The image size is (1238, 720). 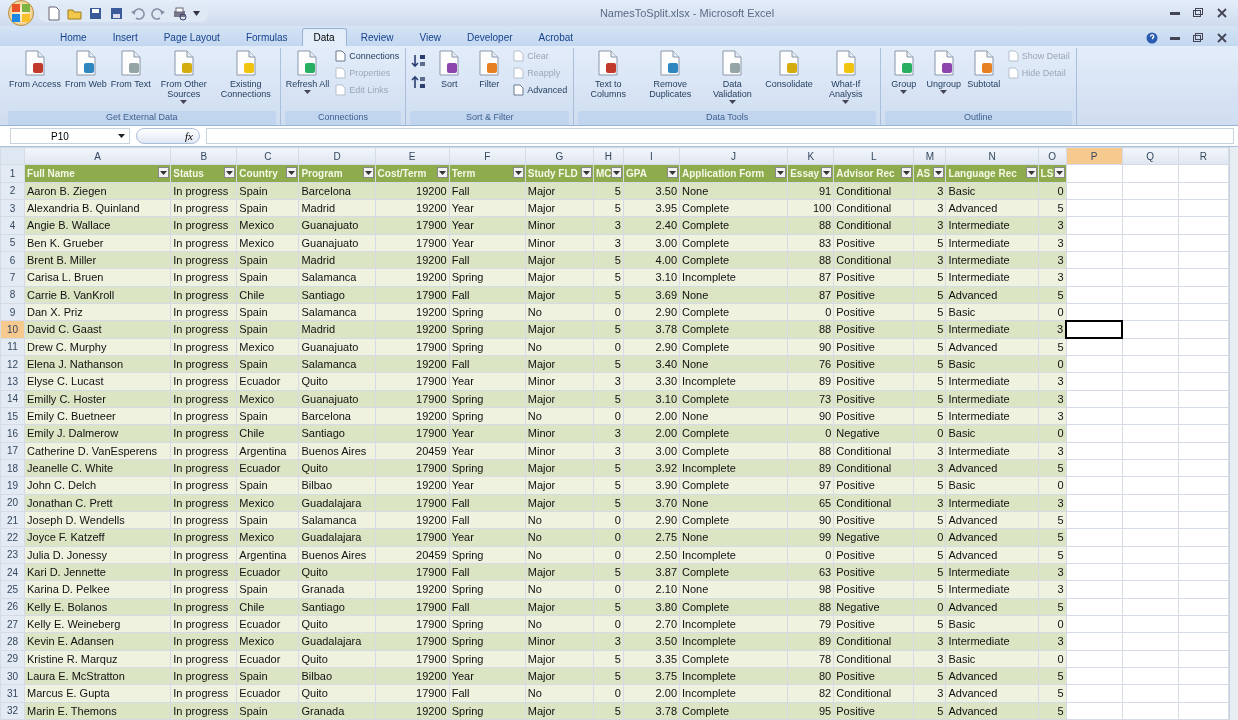 I want to click on column-header: G, so click(x=559, y=156).